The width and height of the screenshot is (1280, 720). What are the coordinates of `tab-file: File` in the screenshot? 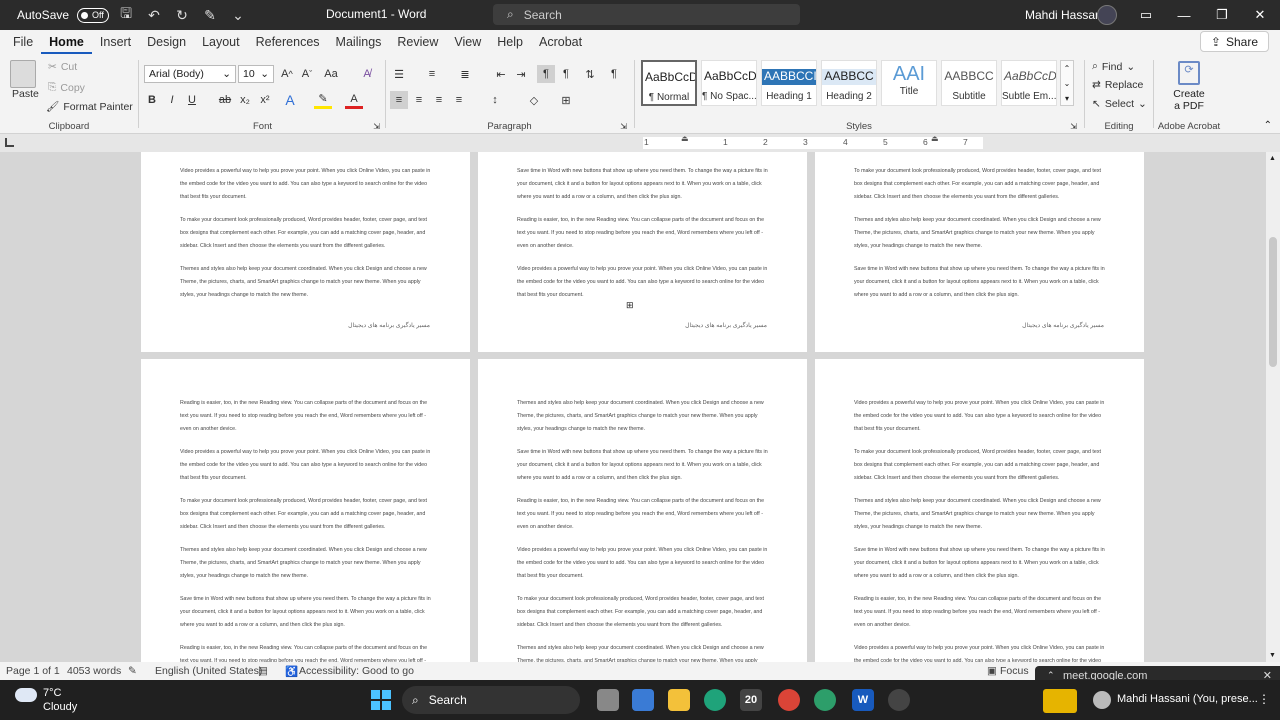 It's located at (23, 42).